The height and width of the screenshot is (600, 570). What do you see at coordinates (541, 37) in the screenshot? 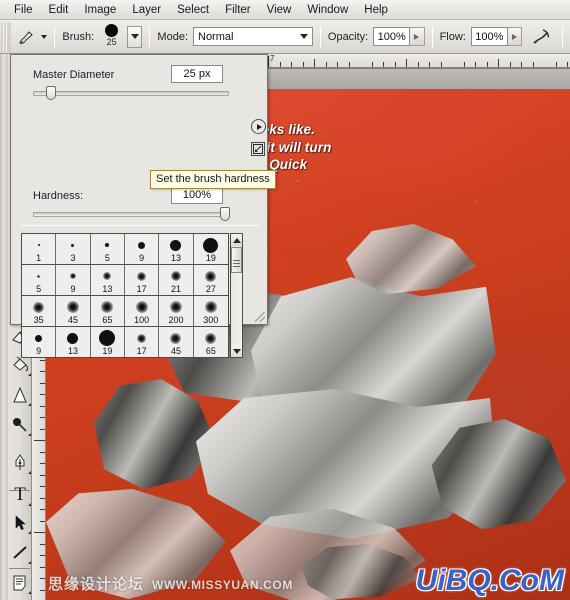
I see `airbrush-icon` at bounding box center [541, 37].